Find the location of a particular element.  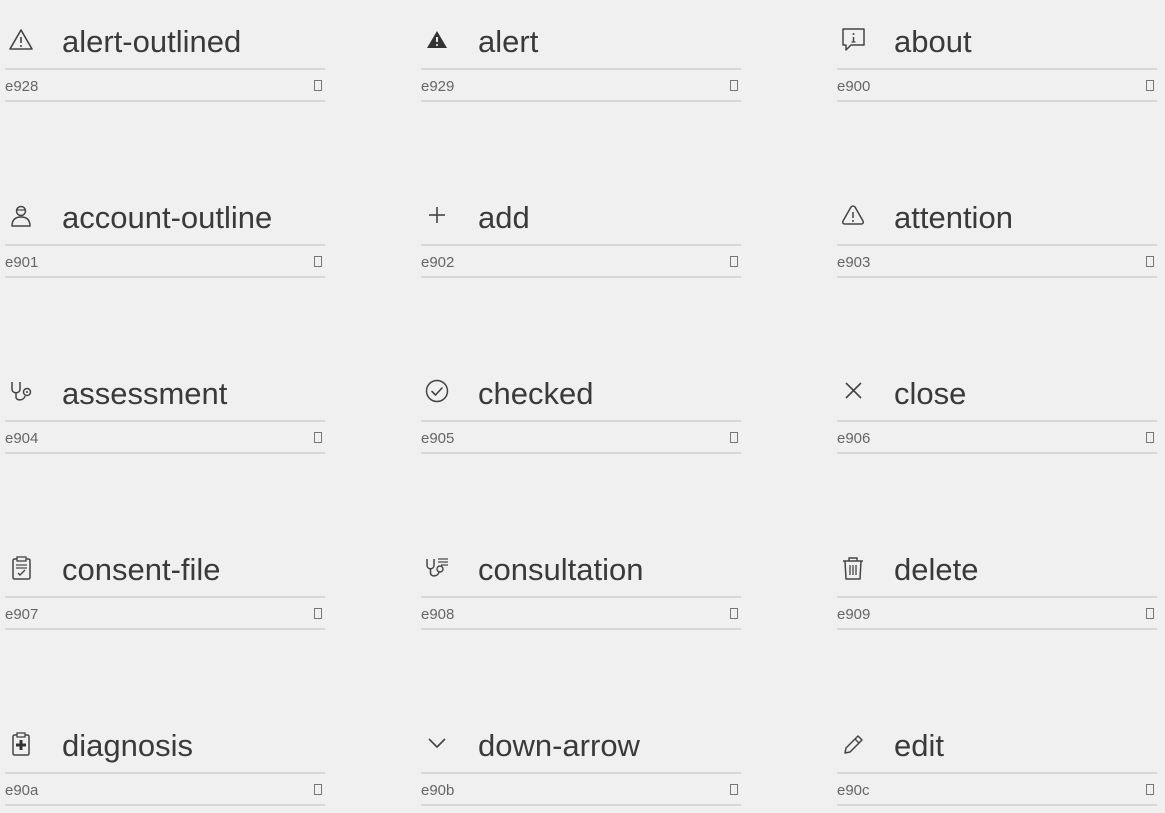

icon-card-header: attention is located at coordinates (997, 211).